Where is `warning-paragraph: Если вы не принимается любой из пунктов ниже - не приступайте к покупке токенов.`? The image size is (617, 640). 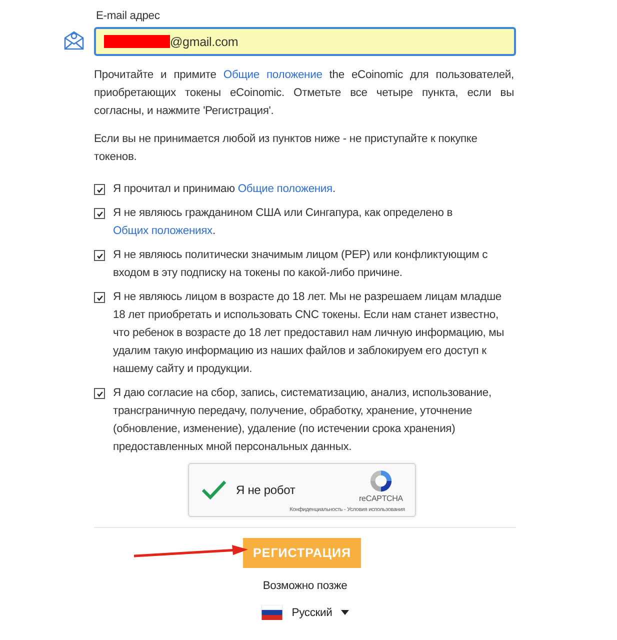
warning-paragraph: Если вы не принимается любой из пунктов ниже - не приступайте к покупке токенов. is located at coordinates (286, 148).